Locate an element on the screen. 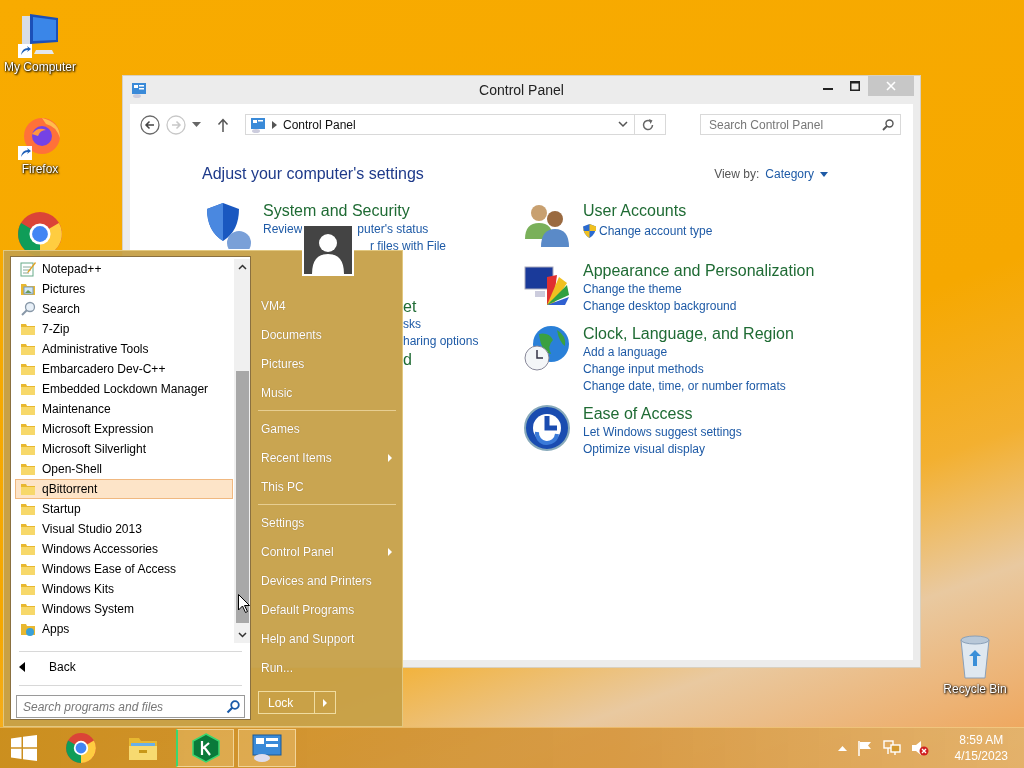 The width and height of the screenshot is (1024, 768). program-item: Maintenance is located at coordinates (124, 409).